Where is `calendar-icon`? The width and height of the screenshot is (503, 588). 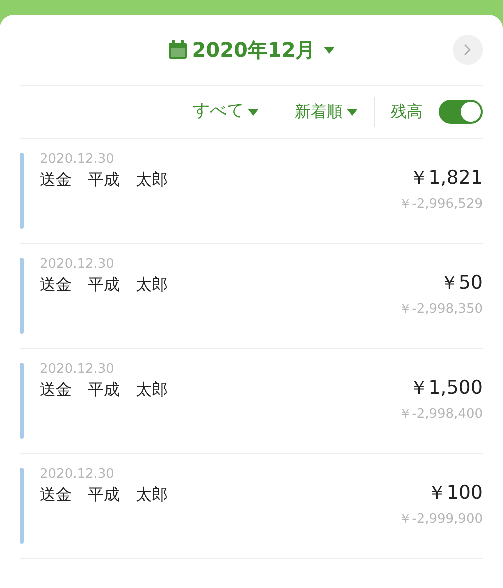 calendar-icon is located at coordinates (178, 50).